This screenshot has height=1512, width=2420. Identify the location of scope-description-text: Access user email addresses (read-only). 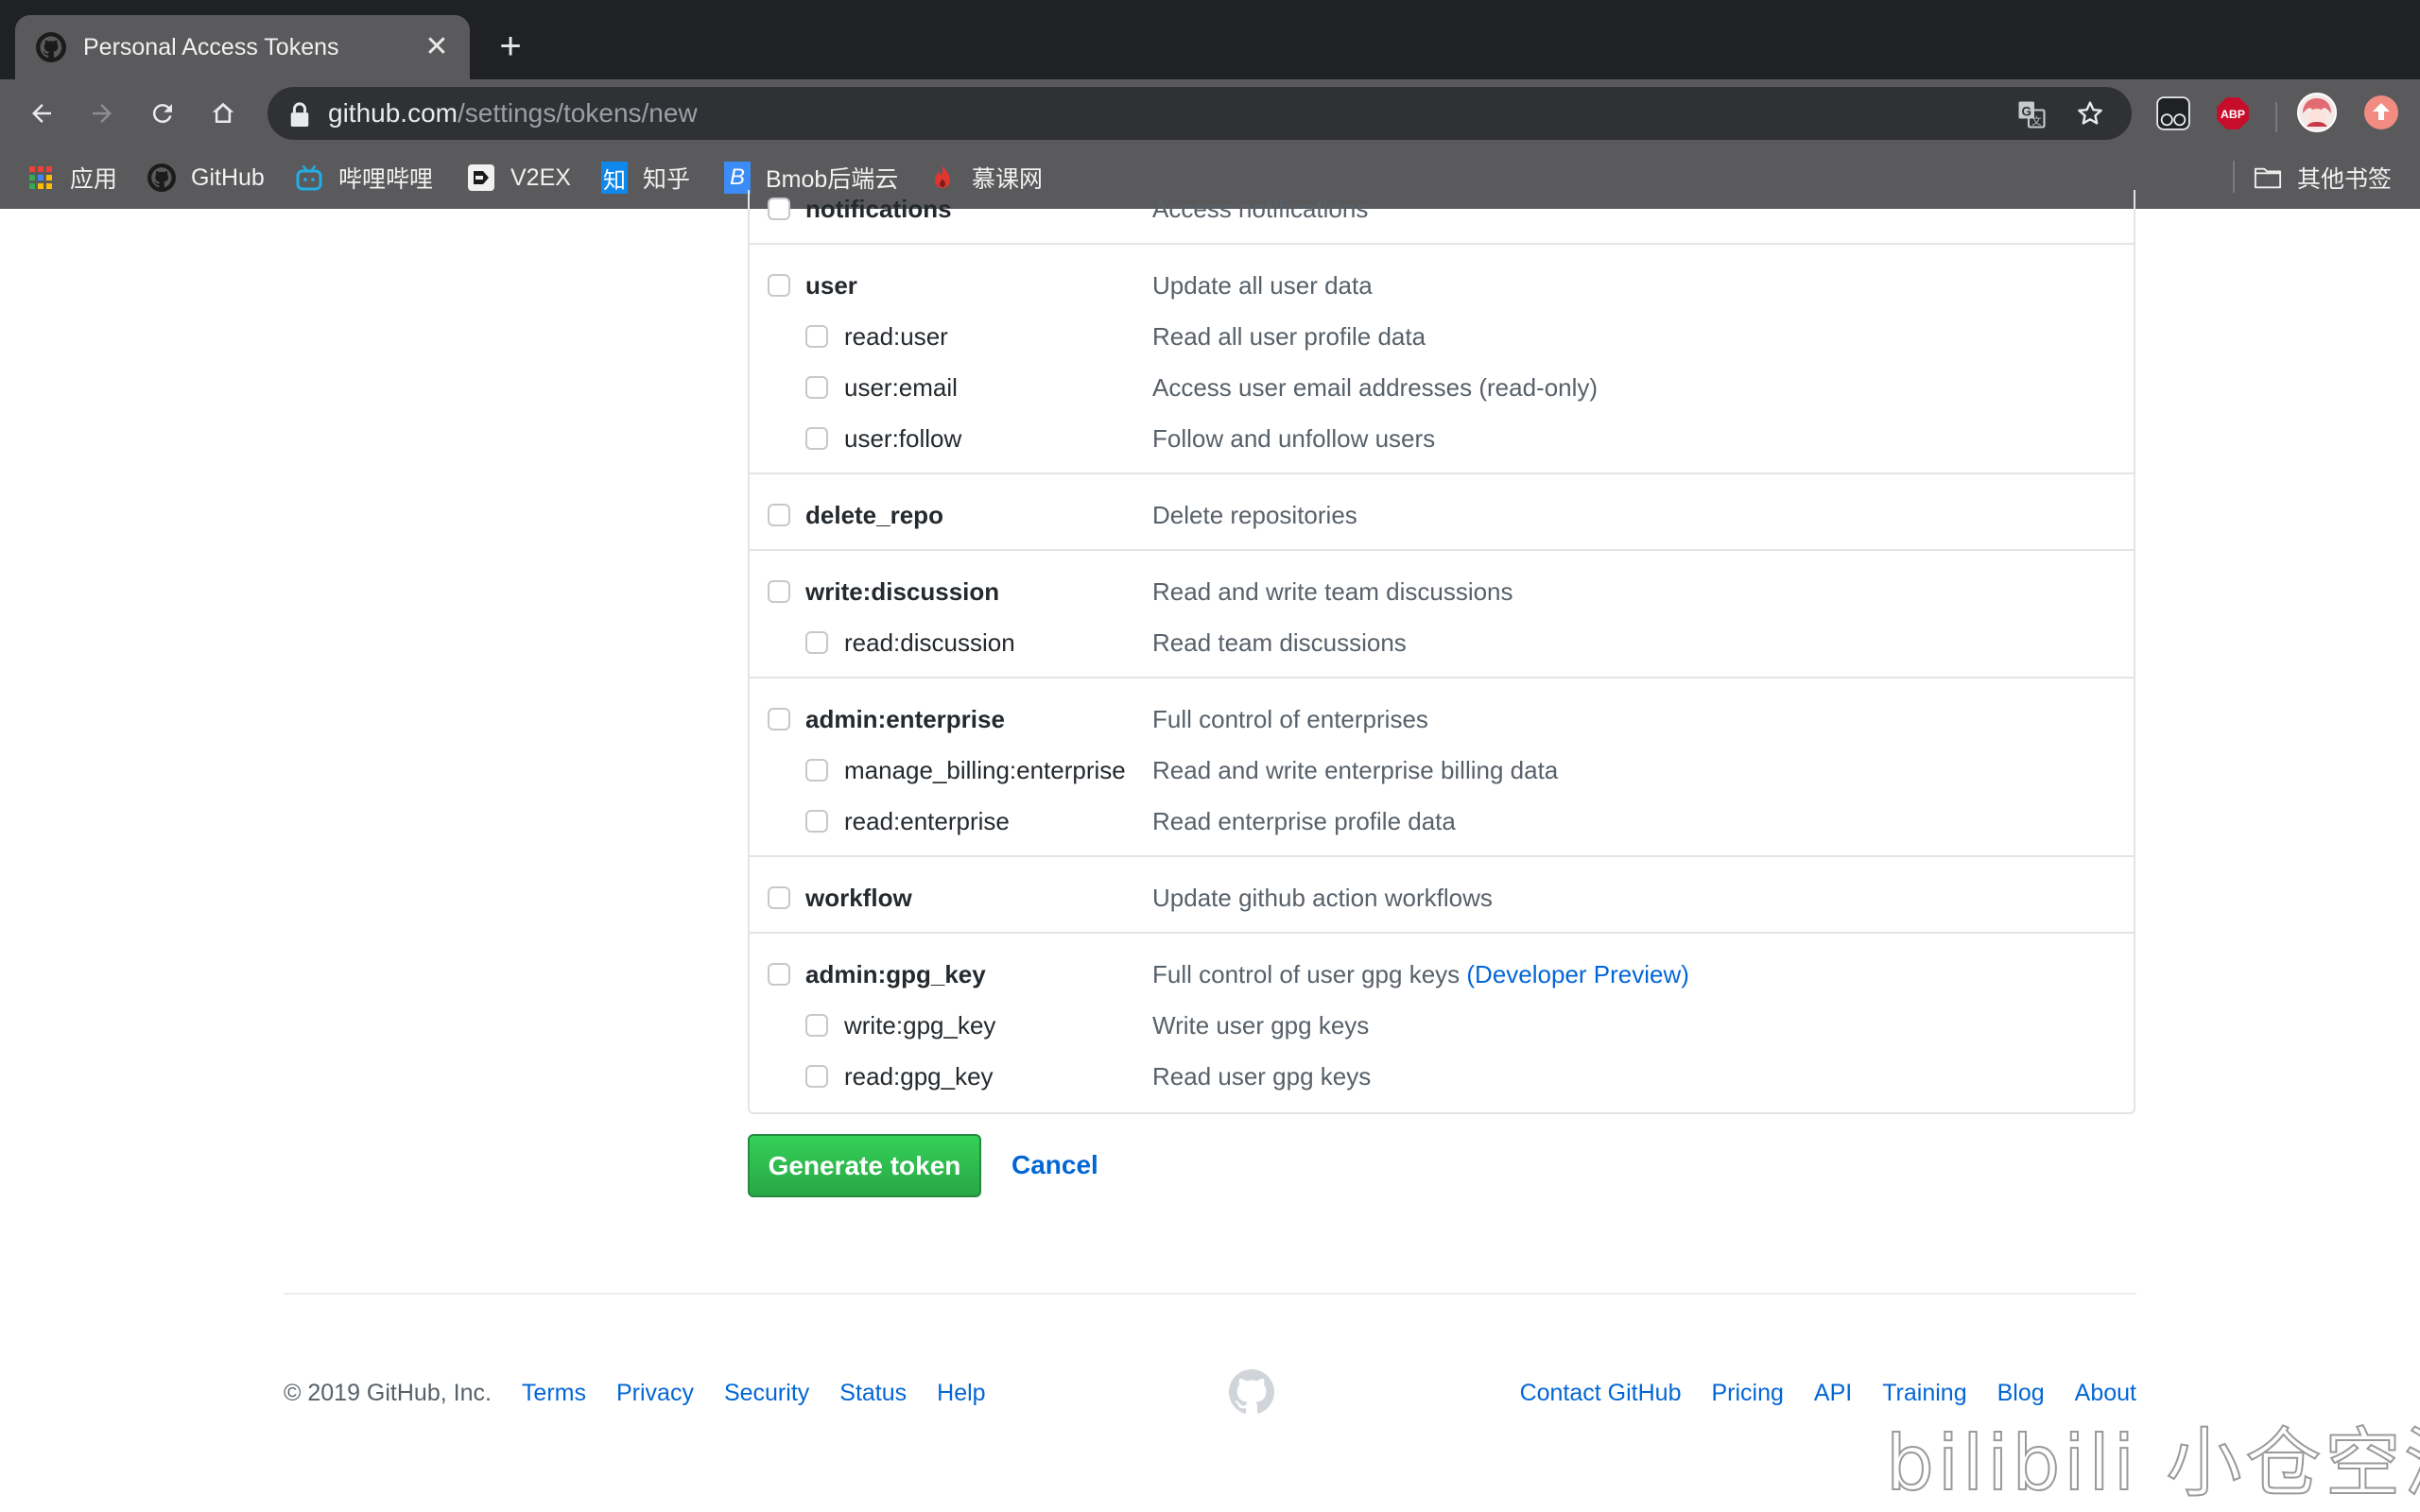
(1375, 387).